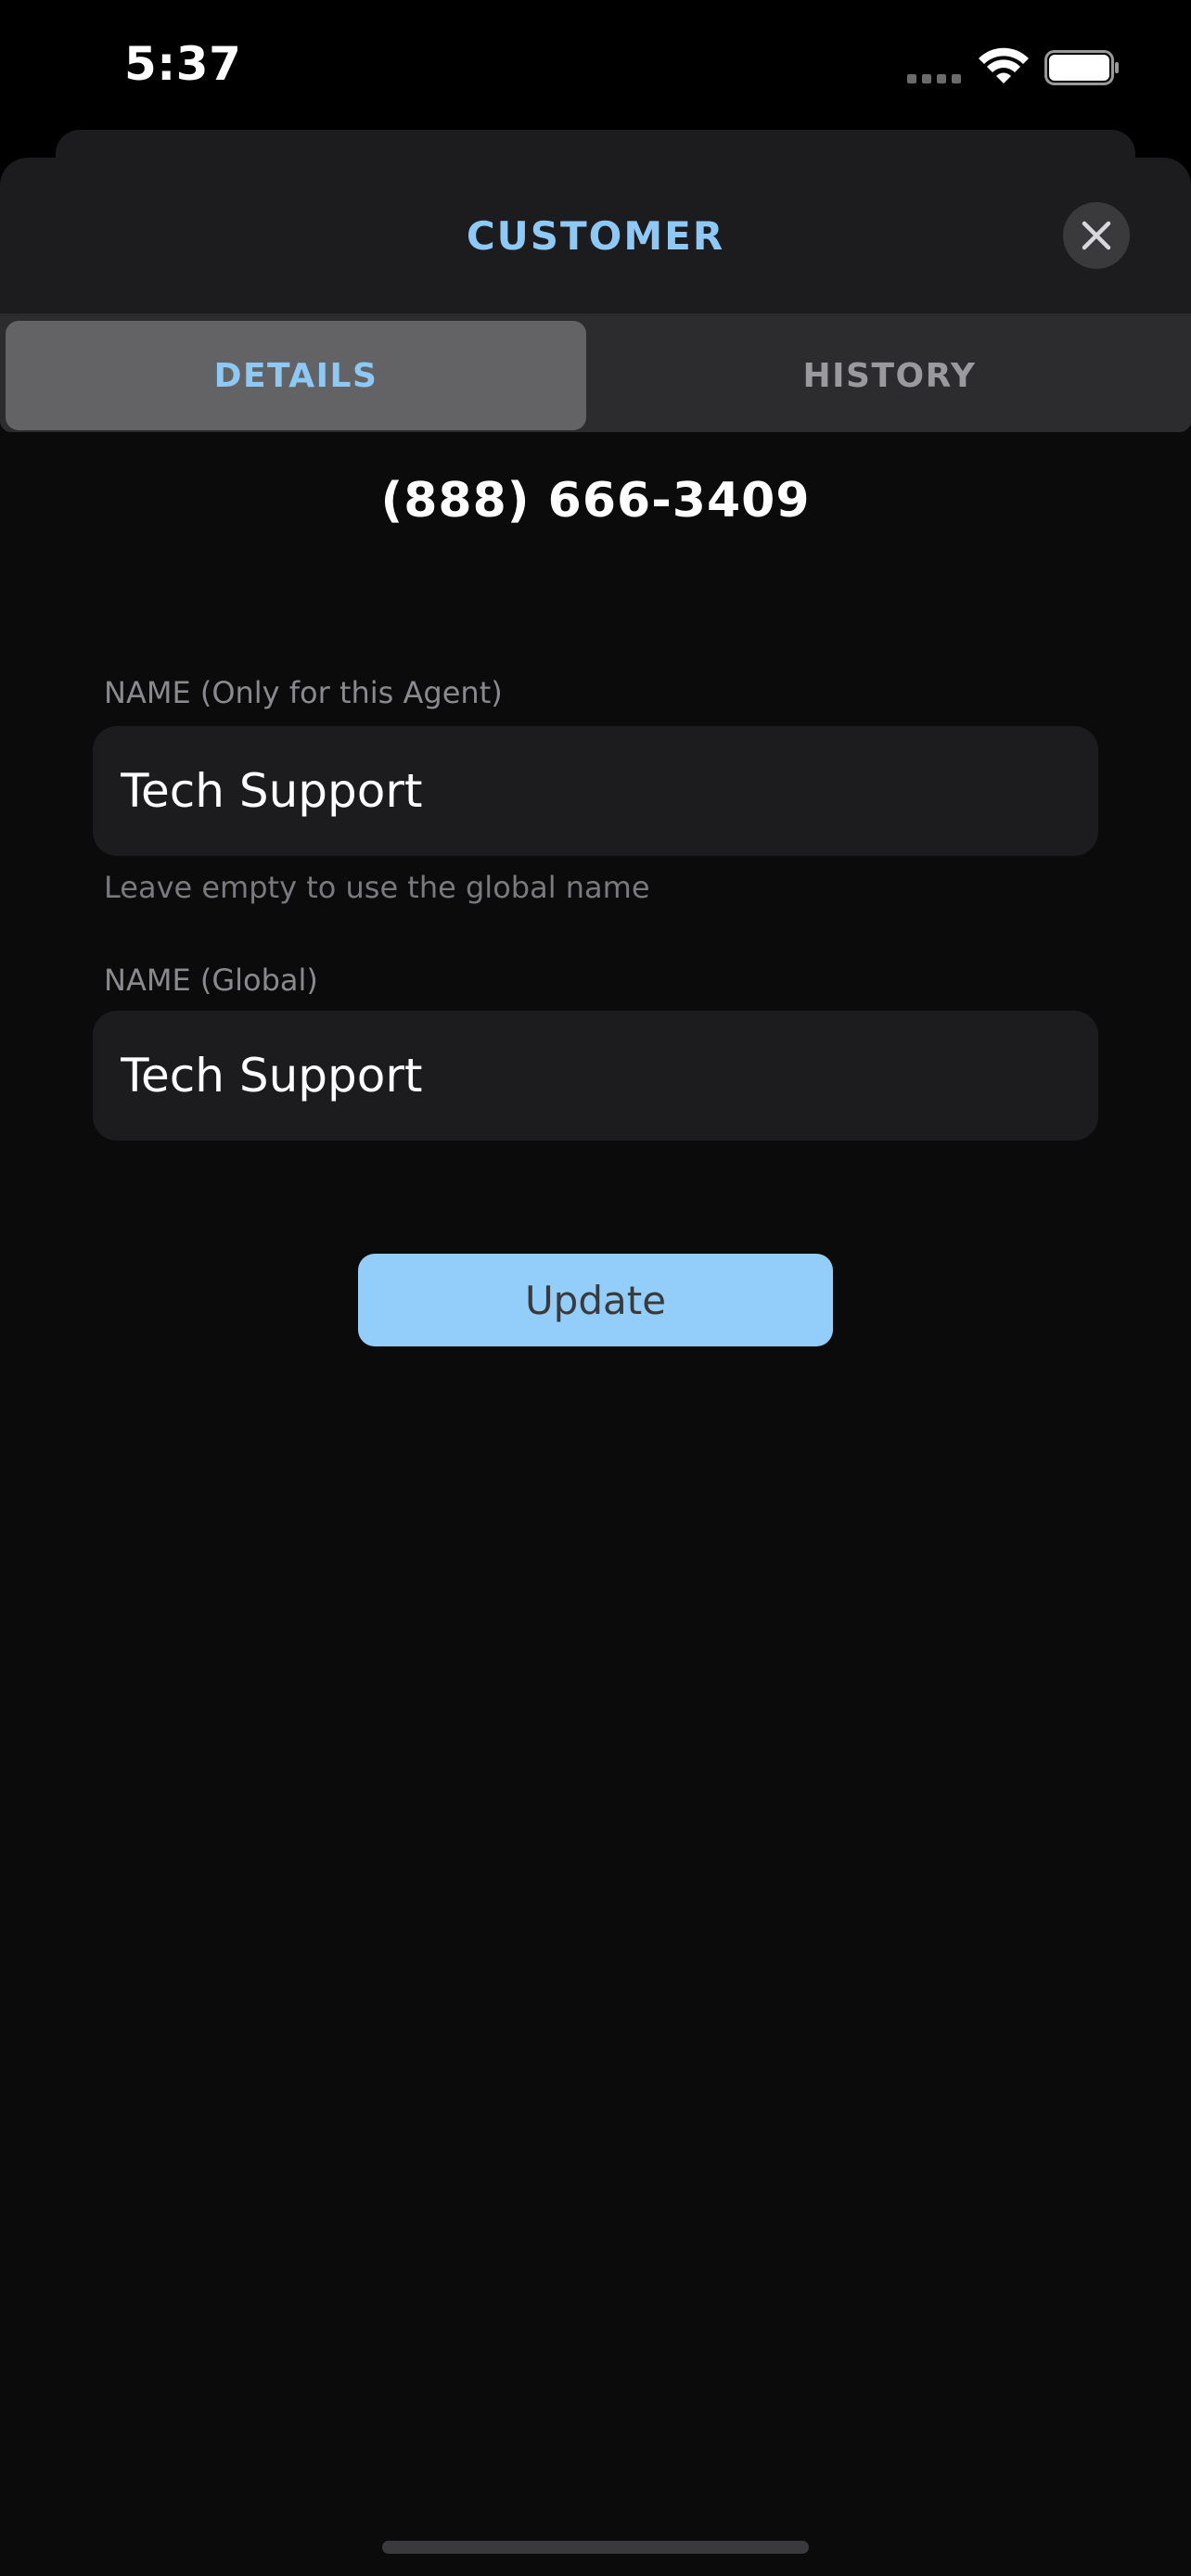 This screenshot has width=1191, height=2576. I want to click on agent-name-label: NAME (Only for this Agent), so click(303, 692).